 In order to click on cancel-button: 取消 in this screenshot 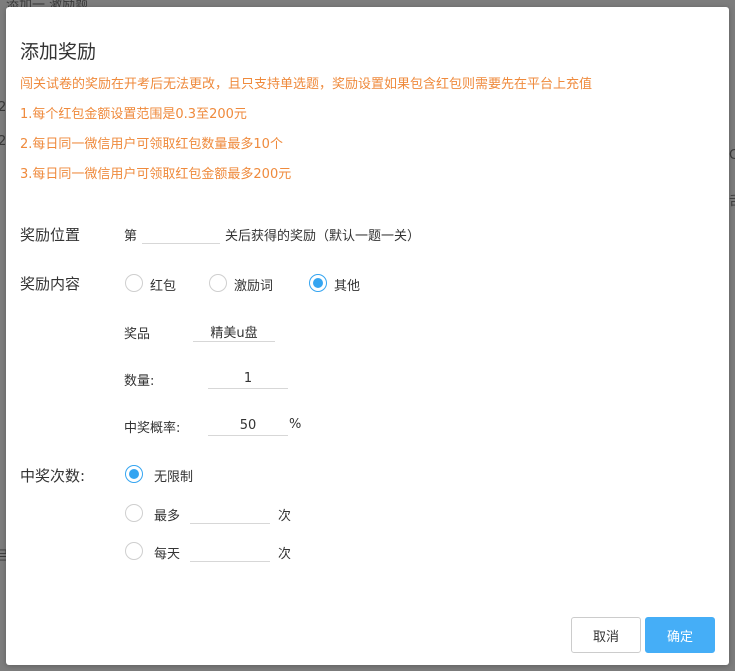, I will do `click(606, 635)`.